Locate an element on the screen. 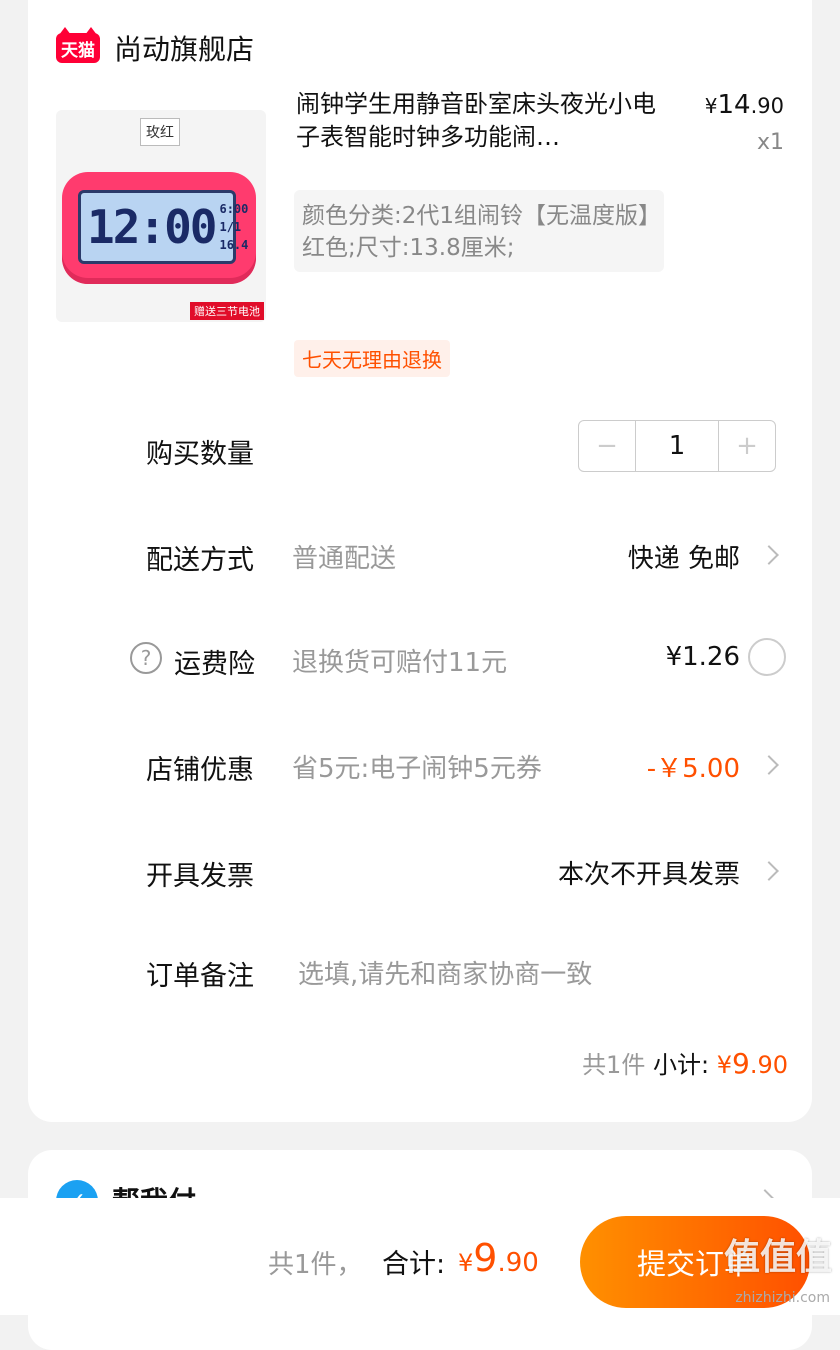 Image resolution: width=840 pixels, height=1350 pixels. bottom-count: 共1件， is located at coordinates (315, 1265).